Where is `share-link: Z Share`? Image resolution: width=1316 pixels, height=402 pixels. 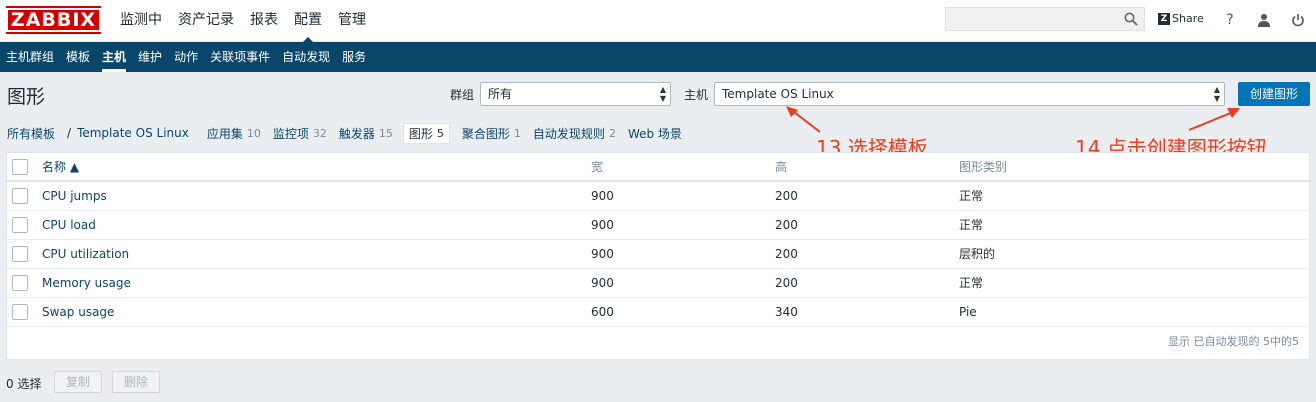 share-link: Z Share is located at coordinates (1181, 18).